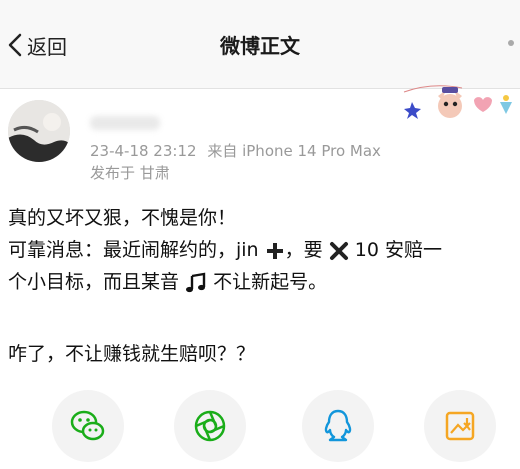 The height and width of the screenshot is (469, 520). I want to click on share-moments-button, so click(210, 426).